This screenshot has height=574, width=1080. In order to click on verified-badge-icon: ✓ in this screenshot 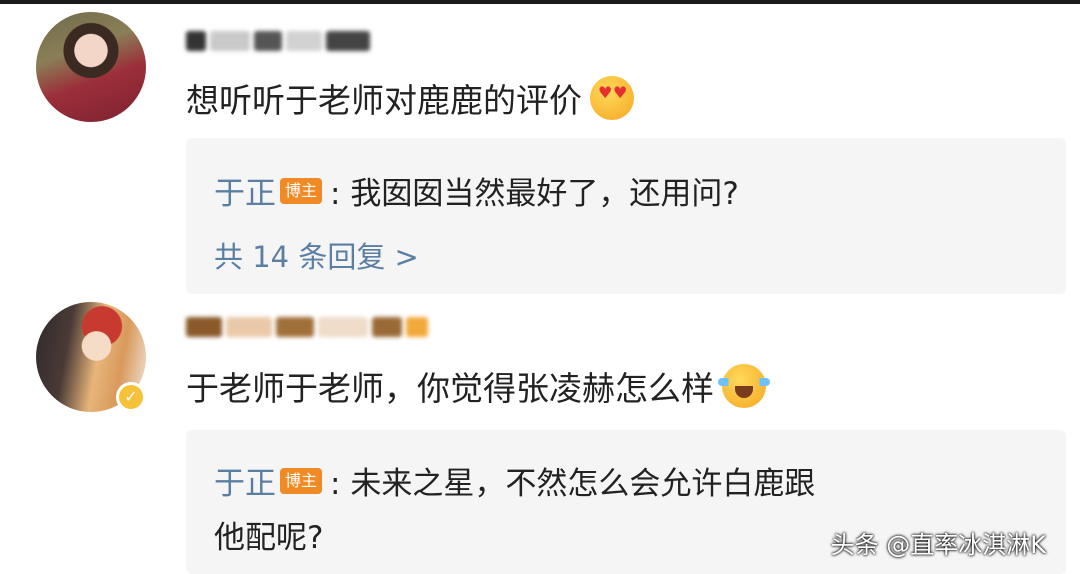, I will do `click(131, 397)`.